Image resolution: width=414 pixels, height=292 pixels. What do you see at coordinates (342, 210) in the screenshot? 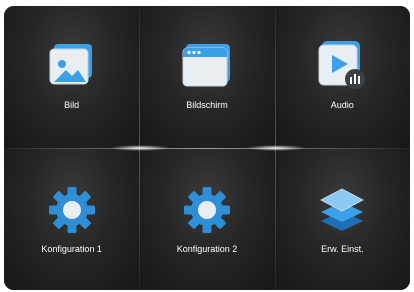
I see `layers-icon` at bounding box center [342, 210].